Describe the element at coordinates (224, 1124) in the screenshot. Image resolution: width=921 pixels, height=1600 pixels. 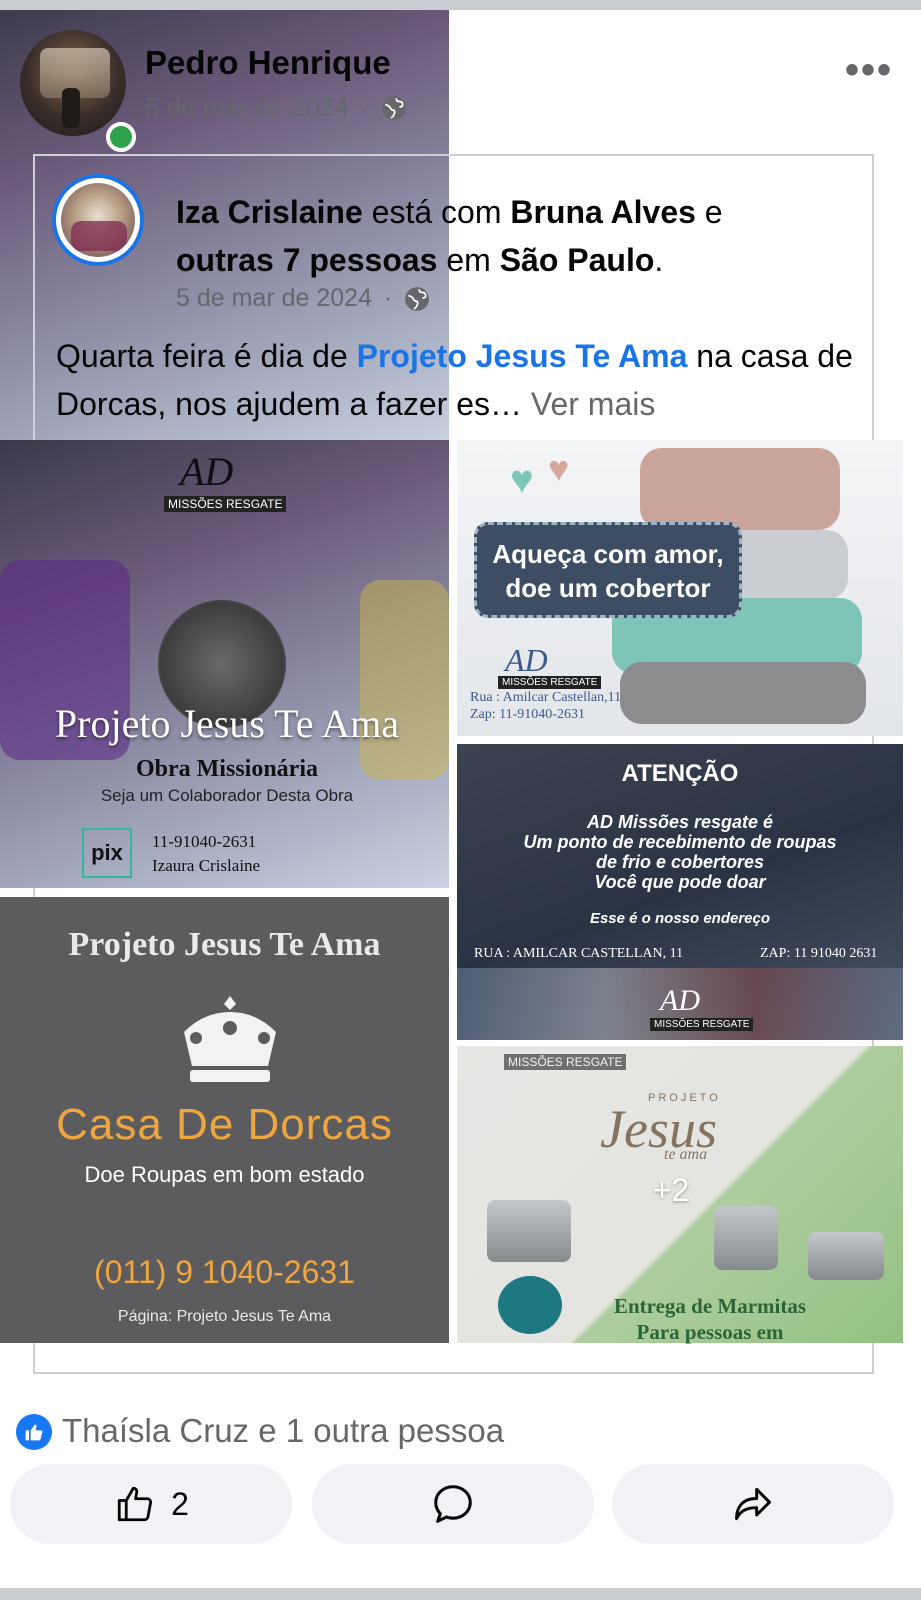
I see `casa-de-dorcas: Casa De Dorcas` at that location.